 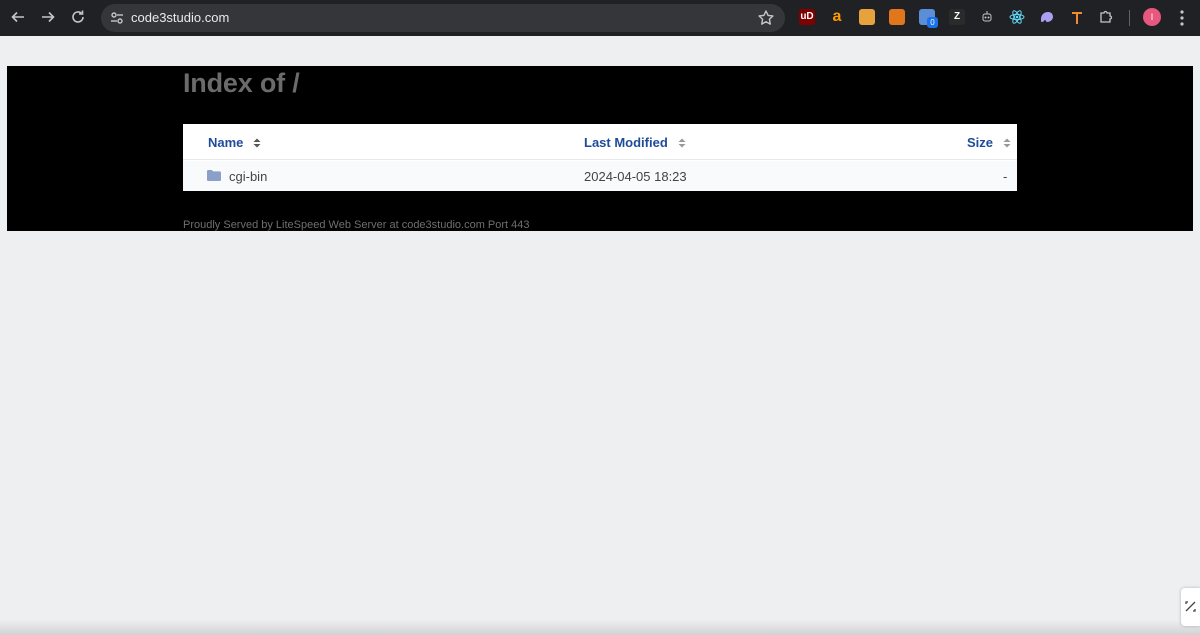 I want to click on page-title: Index of /, so click(x=241, y=83).